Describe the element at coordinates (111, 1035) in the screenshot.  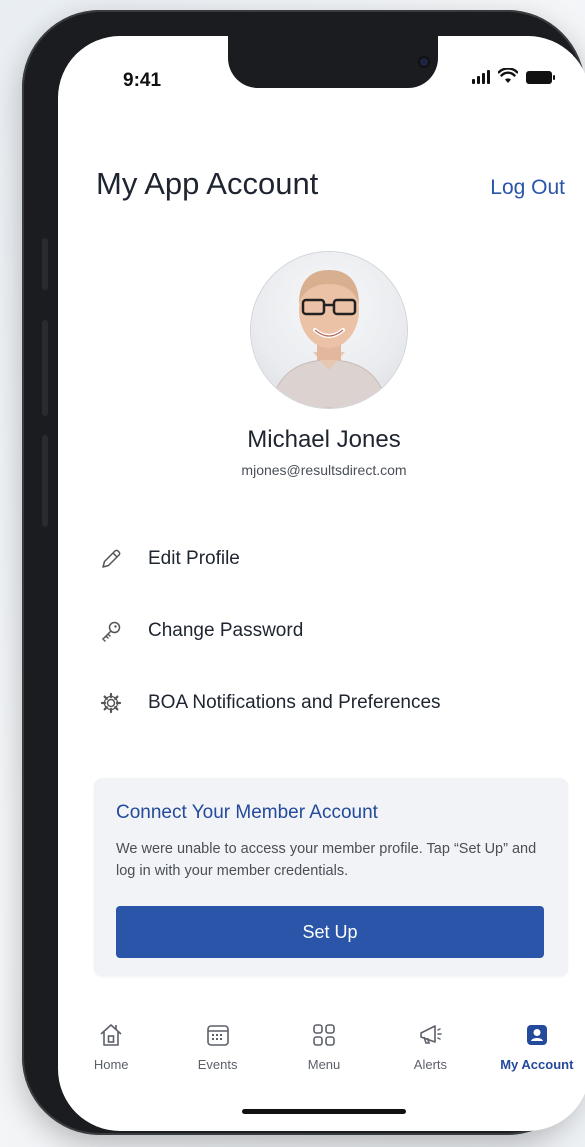
I see `home-icon` at that location.